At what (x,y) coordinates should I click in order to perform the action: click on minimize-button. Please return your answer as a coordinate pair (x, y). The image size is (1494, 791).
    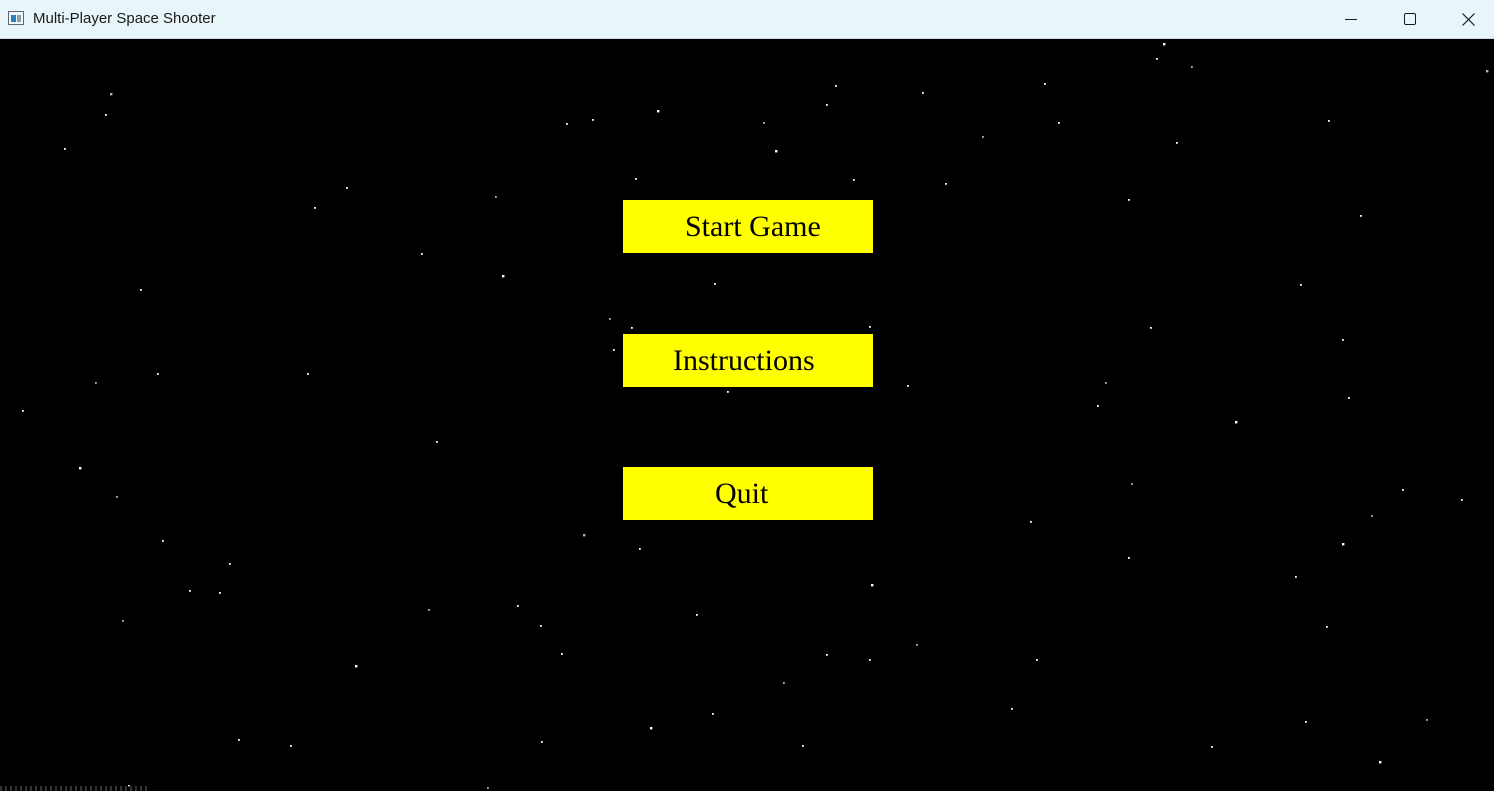
    Looking at the image, I should click on (1351, 19).